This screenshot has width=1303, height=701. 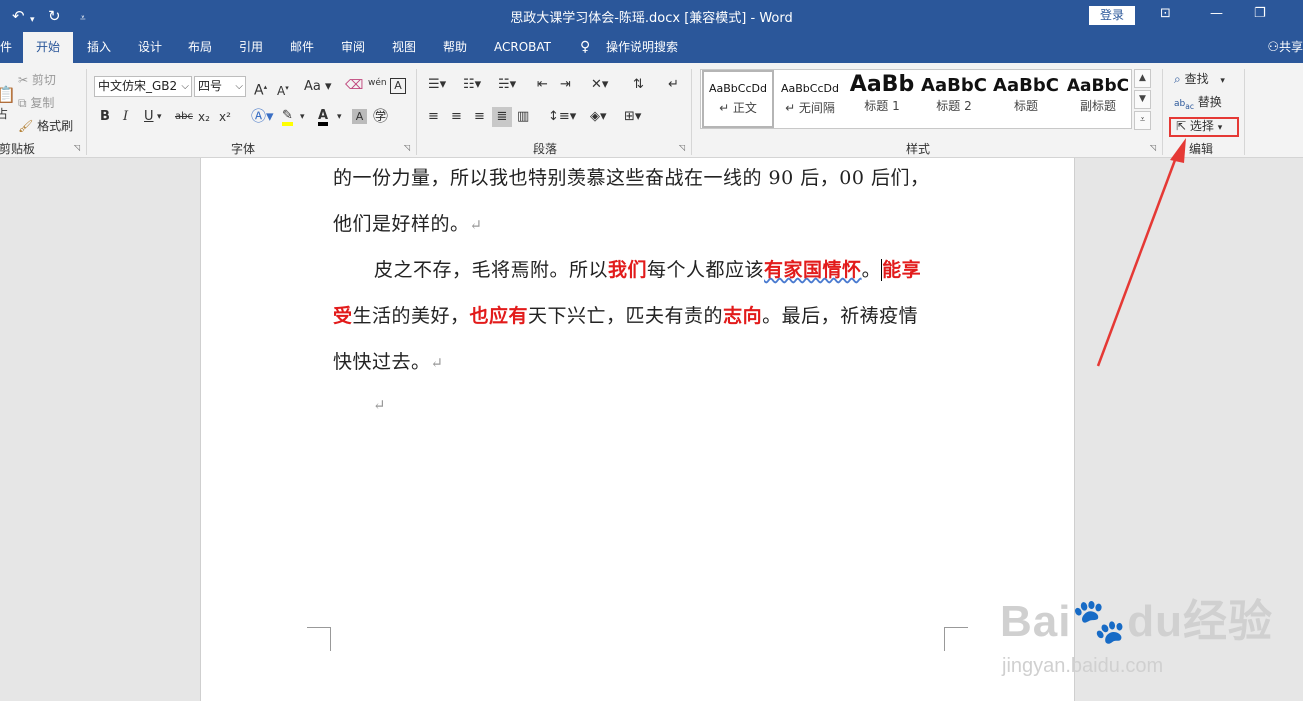 What do you see at coordinates (251, 47) in the screenshot?
I see `tab-references: 引用` at bounding box center [251, 47].